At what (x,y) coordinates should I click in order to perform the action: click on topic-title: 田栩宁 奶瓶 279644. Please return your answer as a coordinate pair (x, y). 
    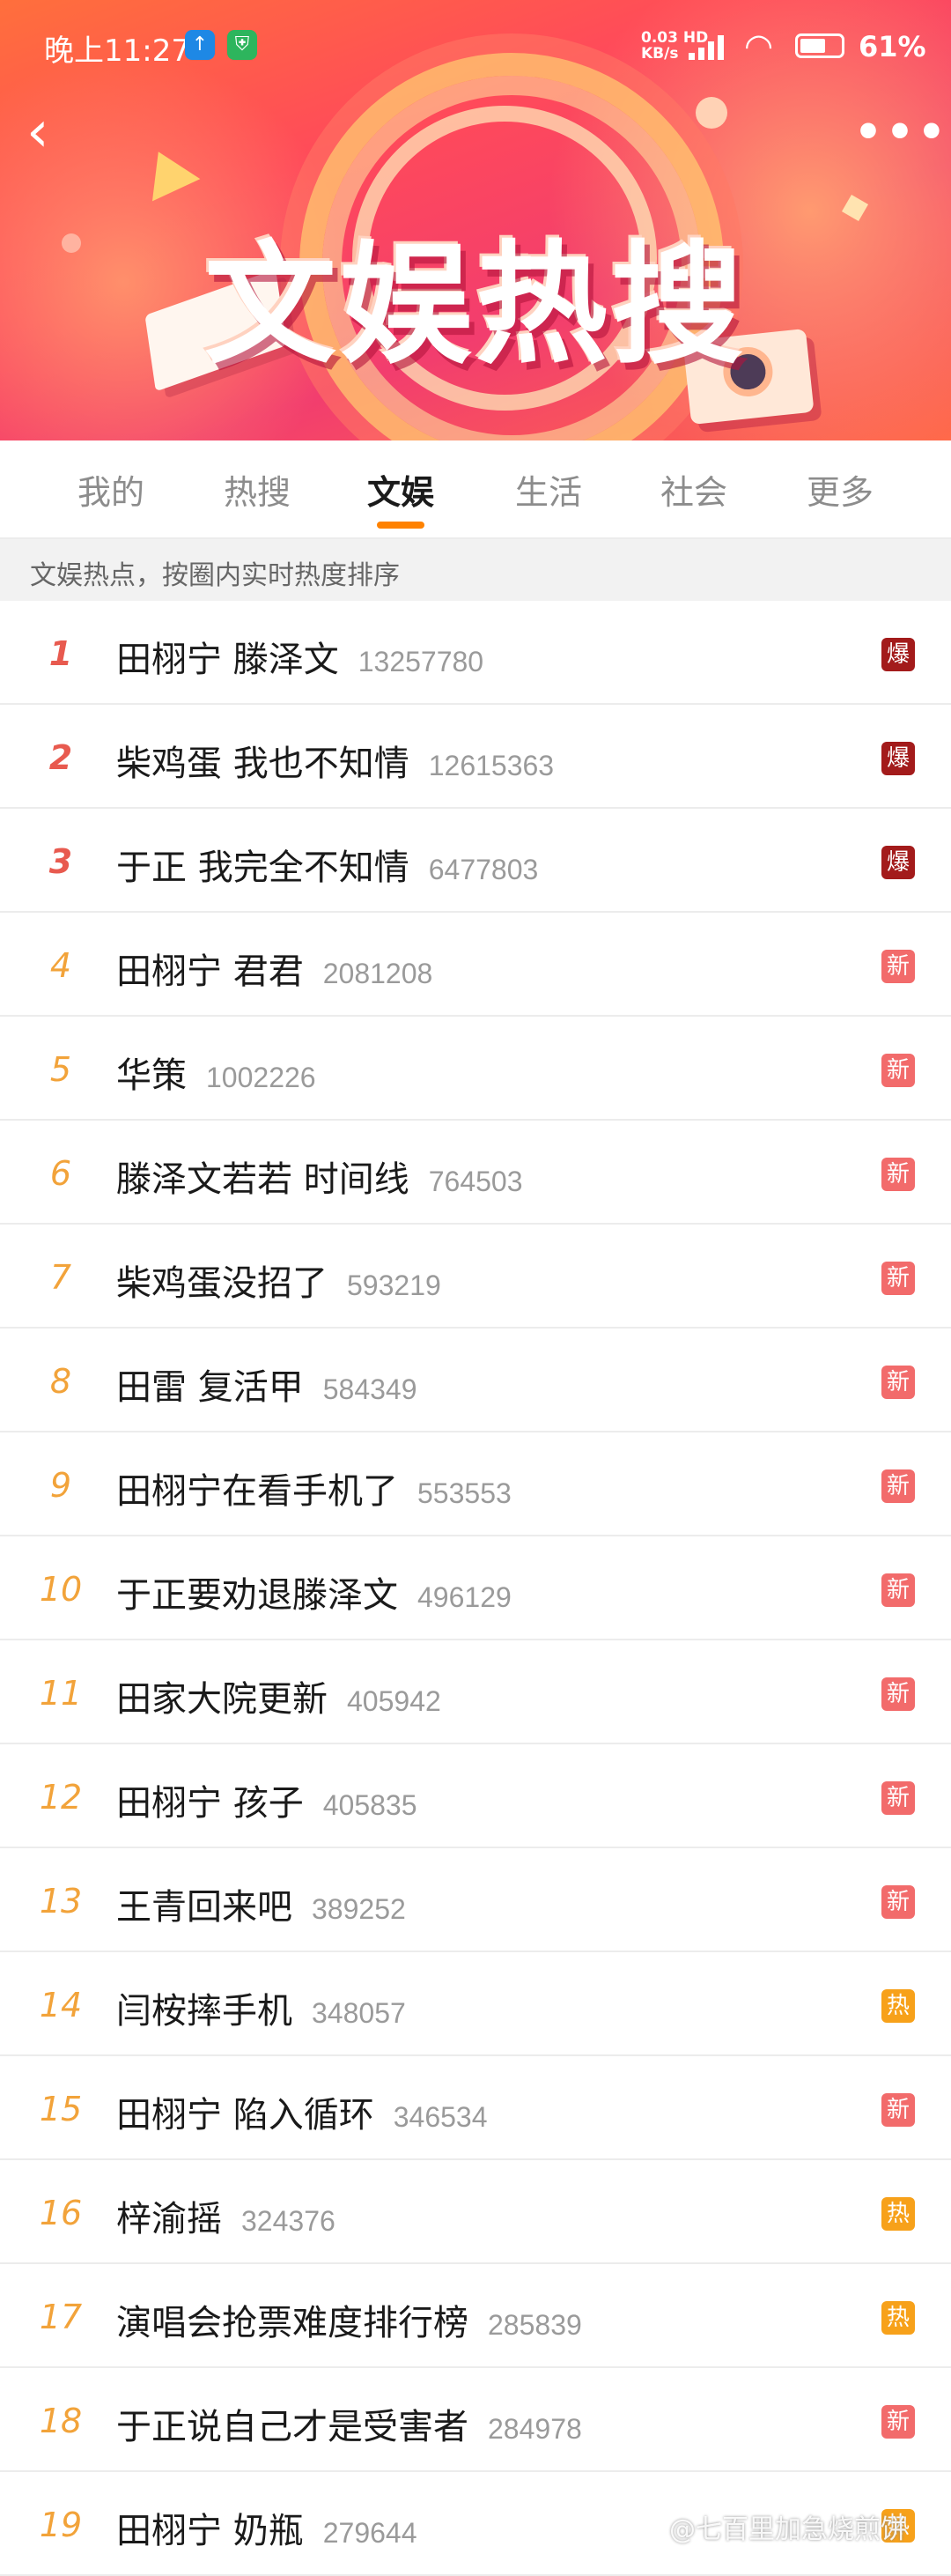
    Looking at the image, I should click on (266, 2528).